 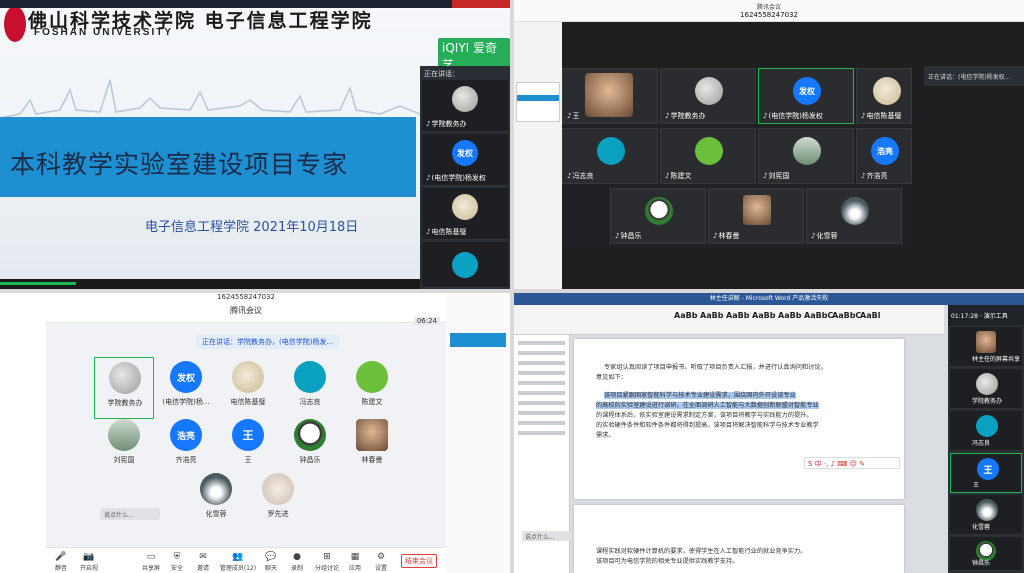 What do you see at coordinates (458, 178) in the screenshot?
I see `participant-name: (电信学院)杨发权` at bounding box center [458, 178].